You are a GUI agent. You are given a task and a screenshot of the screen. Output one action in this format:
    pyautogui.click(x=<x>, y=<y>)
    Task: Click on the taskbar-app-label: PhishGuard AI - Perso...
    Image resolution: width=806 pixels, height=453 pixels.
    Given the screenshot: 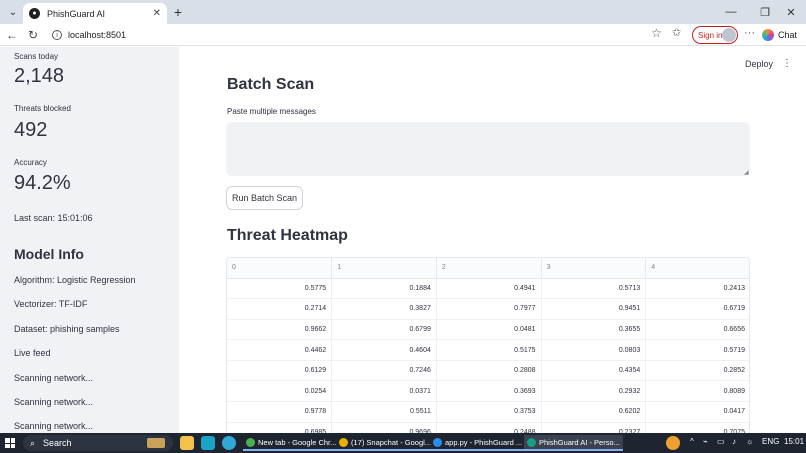 What is the action you would take?
    pyautogui.click(x=579, y=442)
    